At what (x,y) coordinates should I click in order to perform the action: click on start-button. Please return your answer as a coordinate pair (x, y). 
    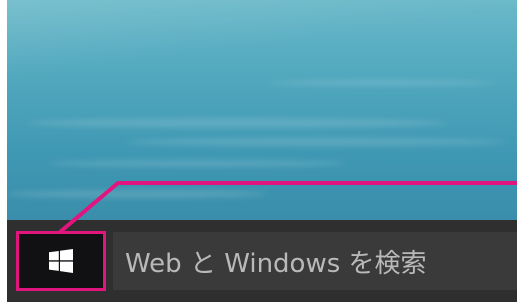
    Looking at the image, I should click on (61, 261).